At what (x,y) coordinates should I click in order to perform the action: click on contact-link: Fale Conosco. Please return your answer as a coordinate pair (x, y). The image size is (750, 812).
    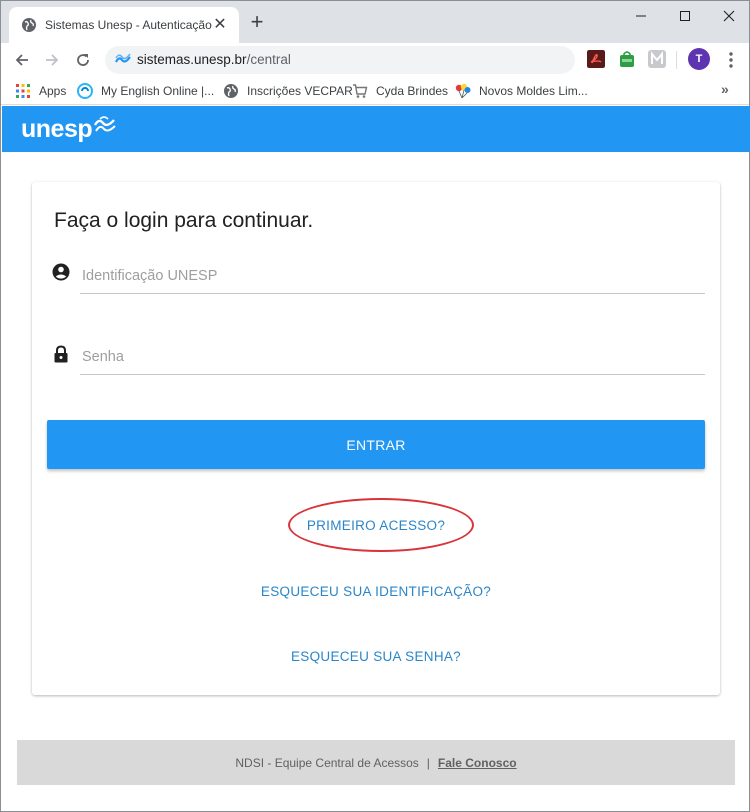
    Looking at the image, I should click on (477, 763).